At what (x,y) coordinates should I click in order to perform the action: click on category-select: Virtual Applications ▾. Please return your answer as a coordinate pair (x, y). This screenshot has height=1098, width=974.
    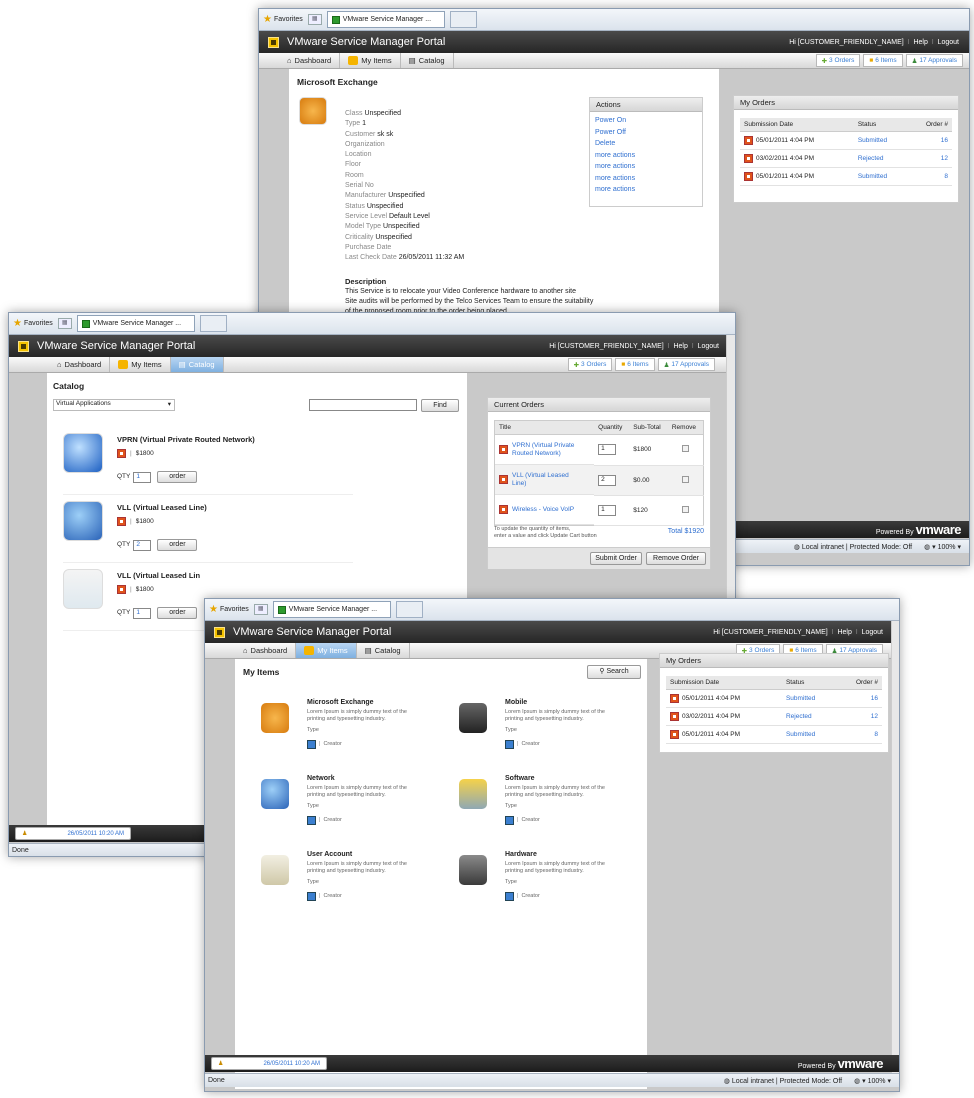
    Looking at the image, I should click on (114, 405).